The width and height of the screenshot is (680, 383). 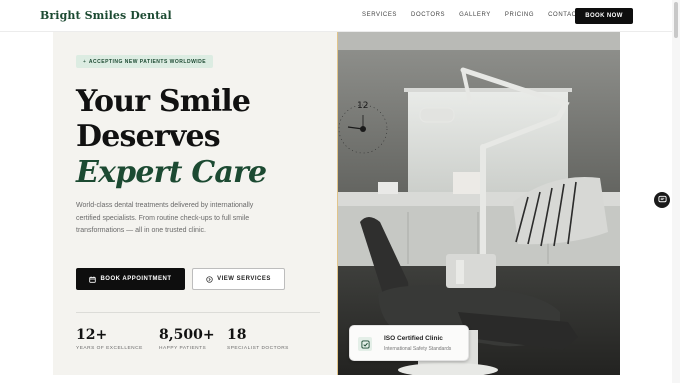 I want to click on nav-links: SERVICES DOCTORS GALLERY PRICING CONTACT, so click(x=478, y=15).